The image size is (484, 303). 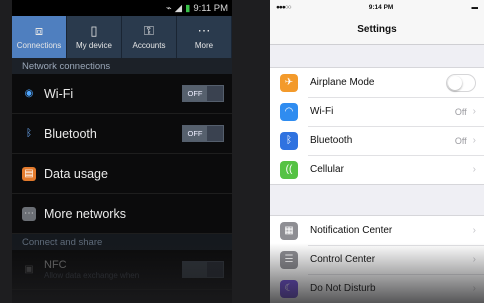 What do you see at coordinates (76, 173) in the screenshot?
I see `setting-label: Data usage` at bounding box center [76, 173].